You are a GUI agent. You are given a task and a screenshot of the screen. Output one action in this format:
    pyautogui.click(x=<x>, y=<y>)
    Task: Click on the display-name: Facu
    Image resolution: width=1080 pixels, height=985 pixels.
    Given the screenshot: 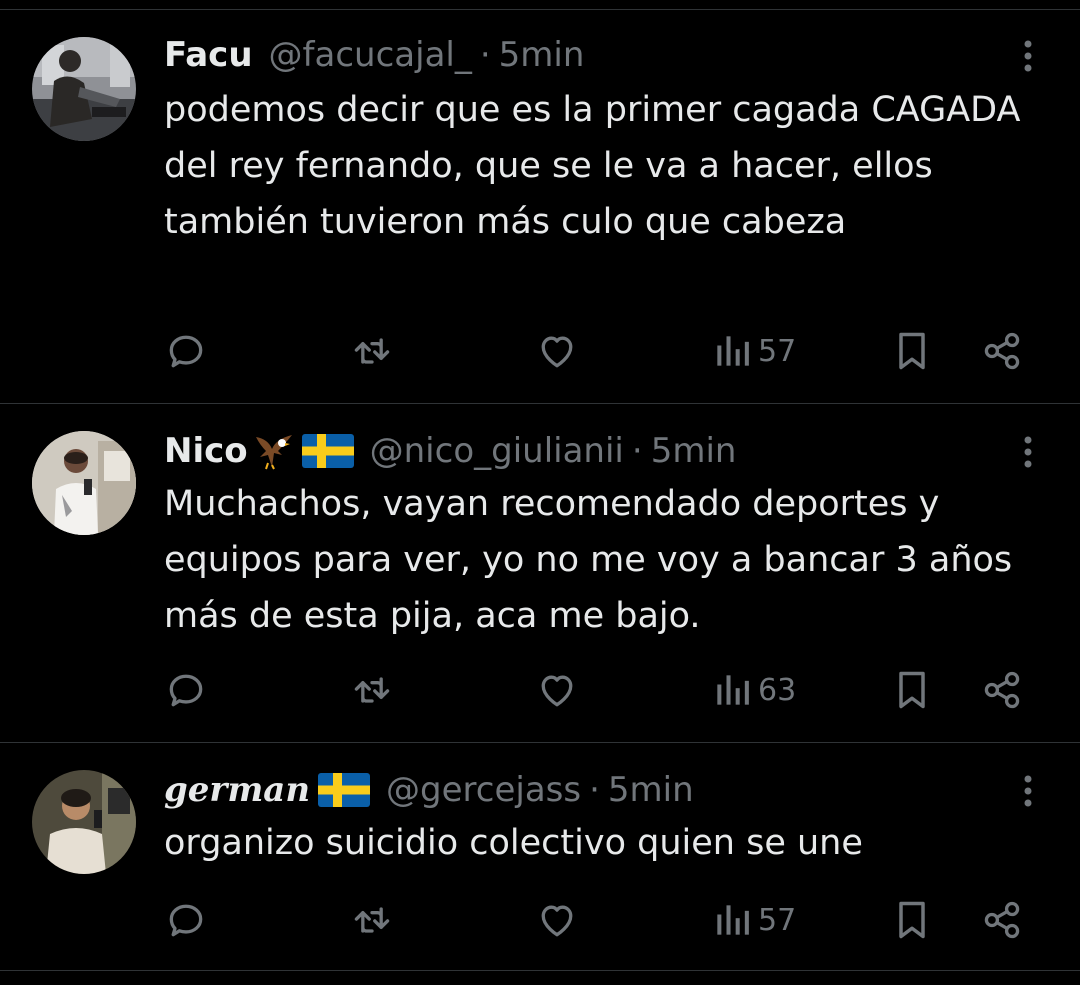 What is the action you would take?
    pyautogui.click(x=208, y=55)
    